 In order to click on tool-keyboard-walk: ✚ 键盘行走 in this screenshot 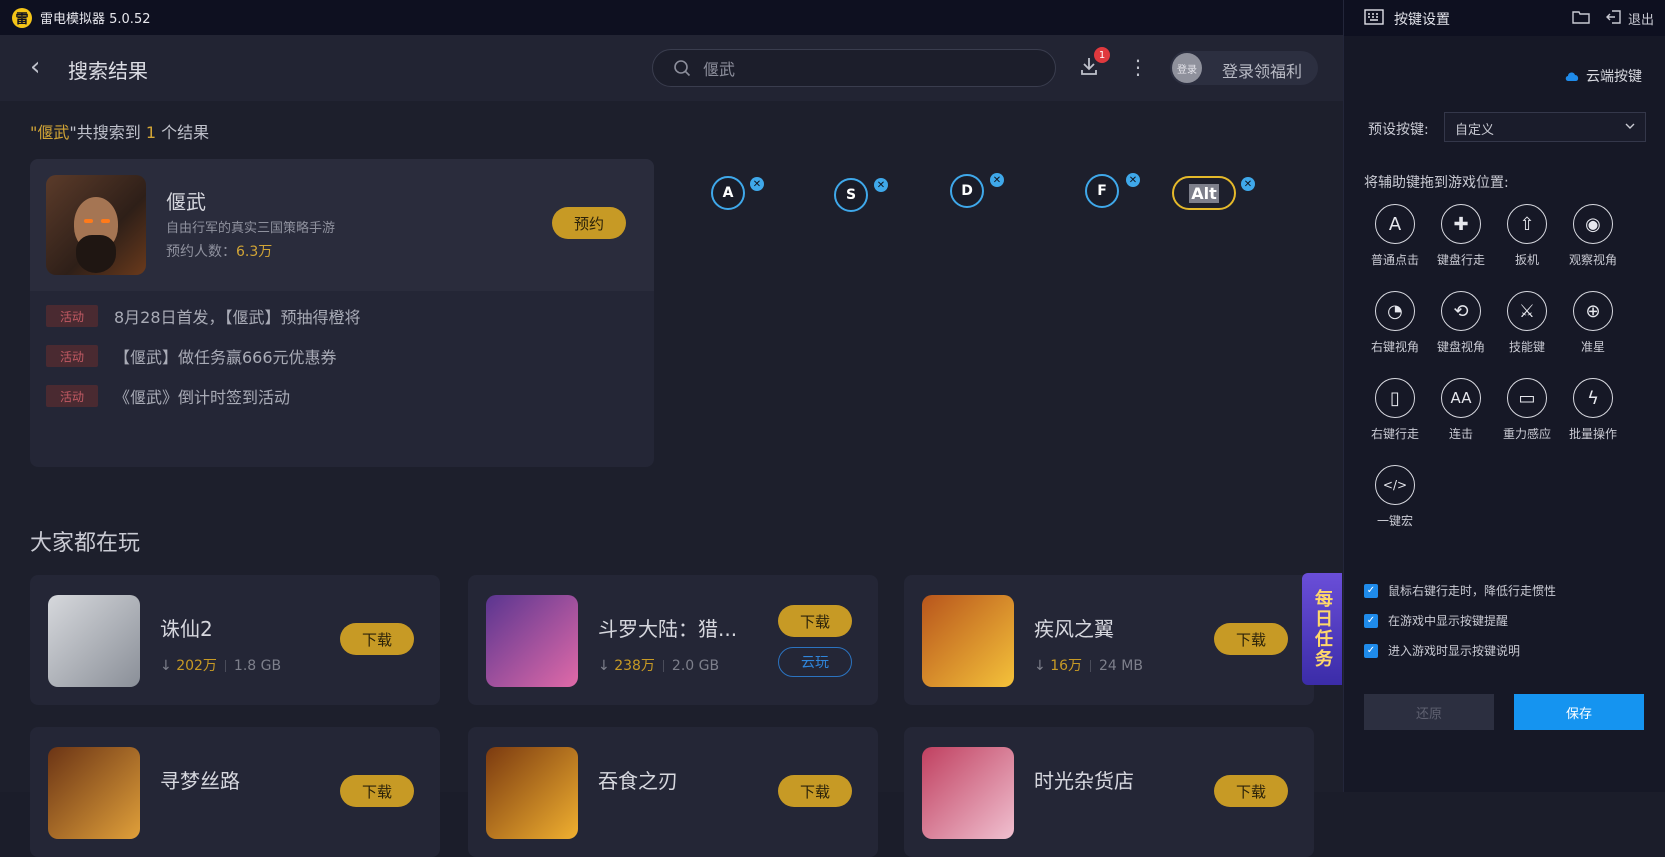, I will do `click(1461, 236)`.